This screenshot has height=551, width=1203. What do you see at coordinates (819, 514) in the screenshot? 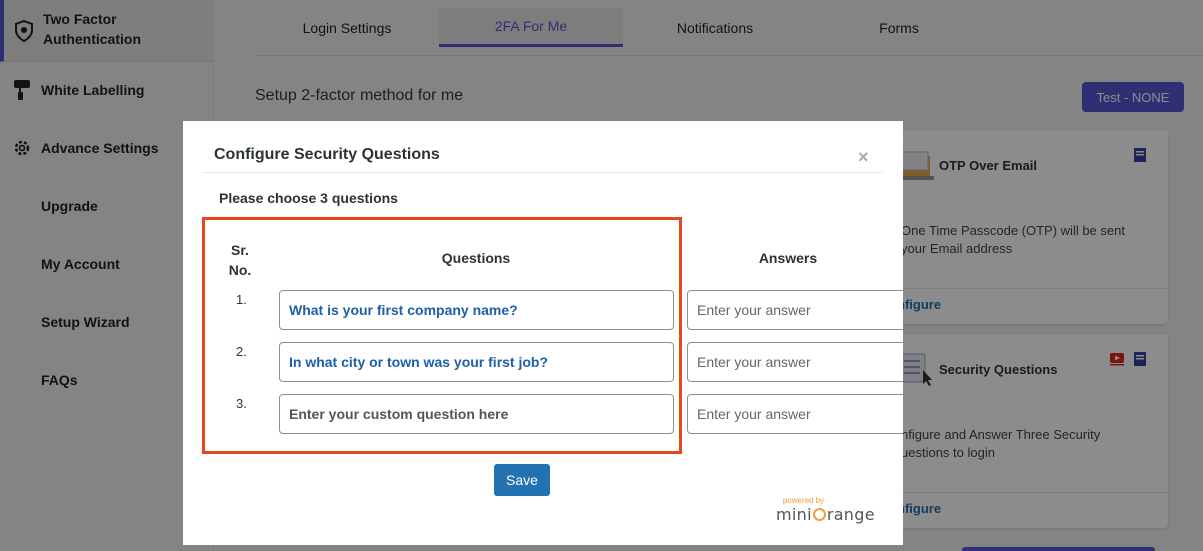
I see `logo-o-icon` at bounding box center [819, 514].